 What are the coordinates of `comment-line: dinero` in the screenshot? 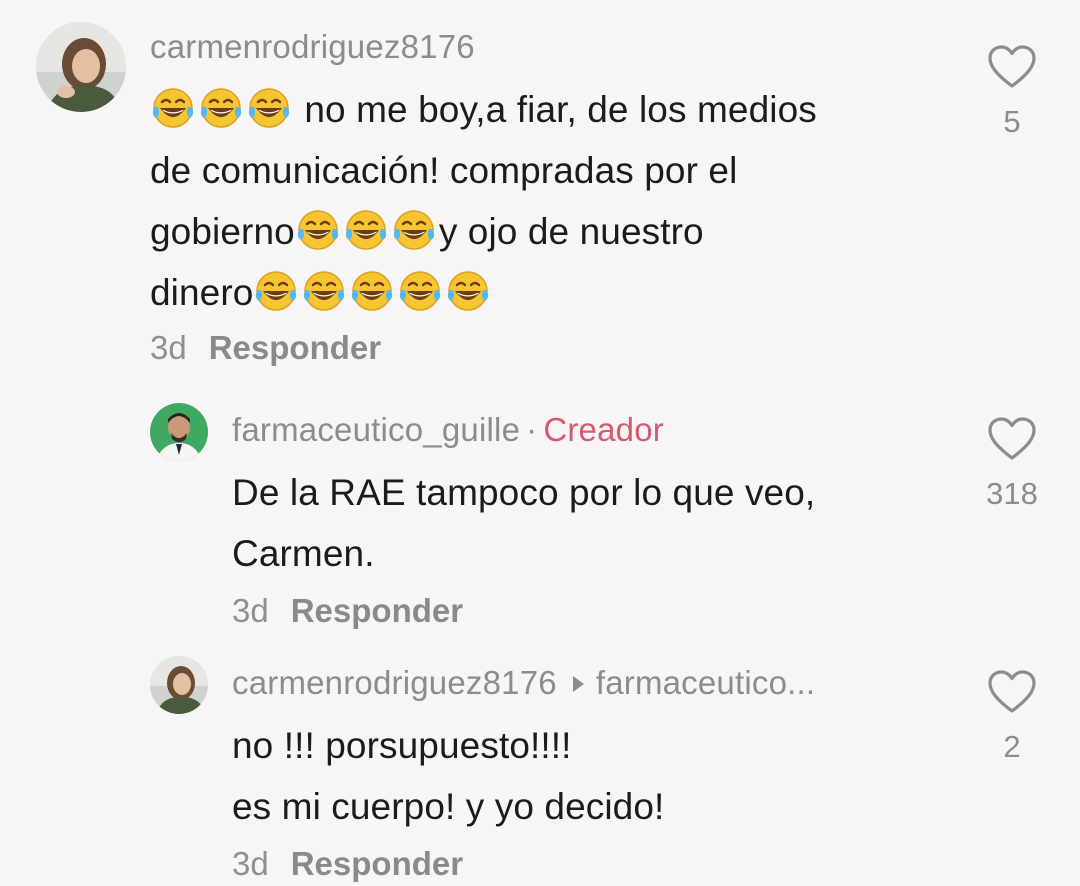 It's located at (483, 292).